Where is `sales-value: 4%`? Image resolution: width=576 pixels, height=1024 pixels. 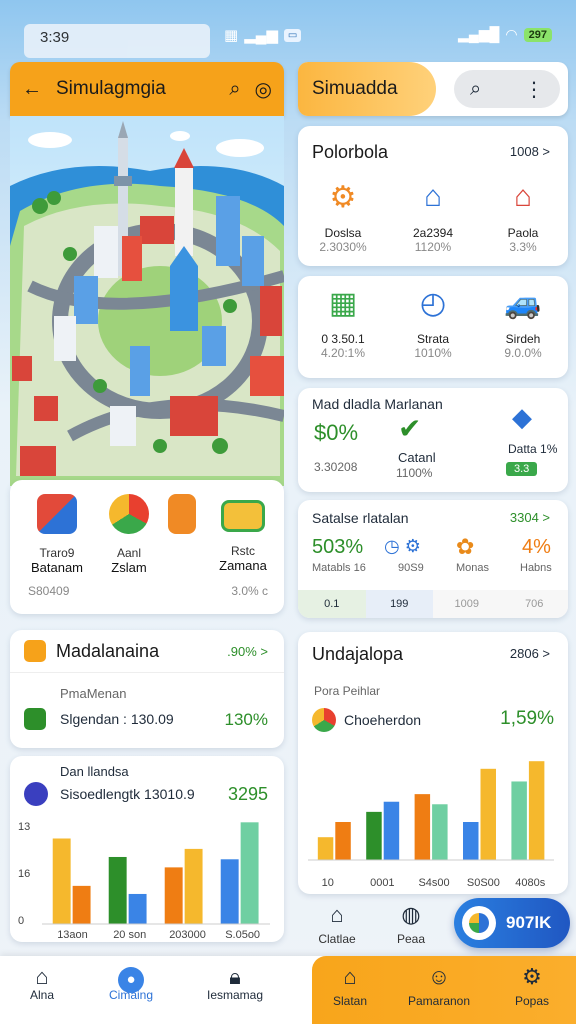
sales-value: 4% is located at coordinates (536, 547).